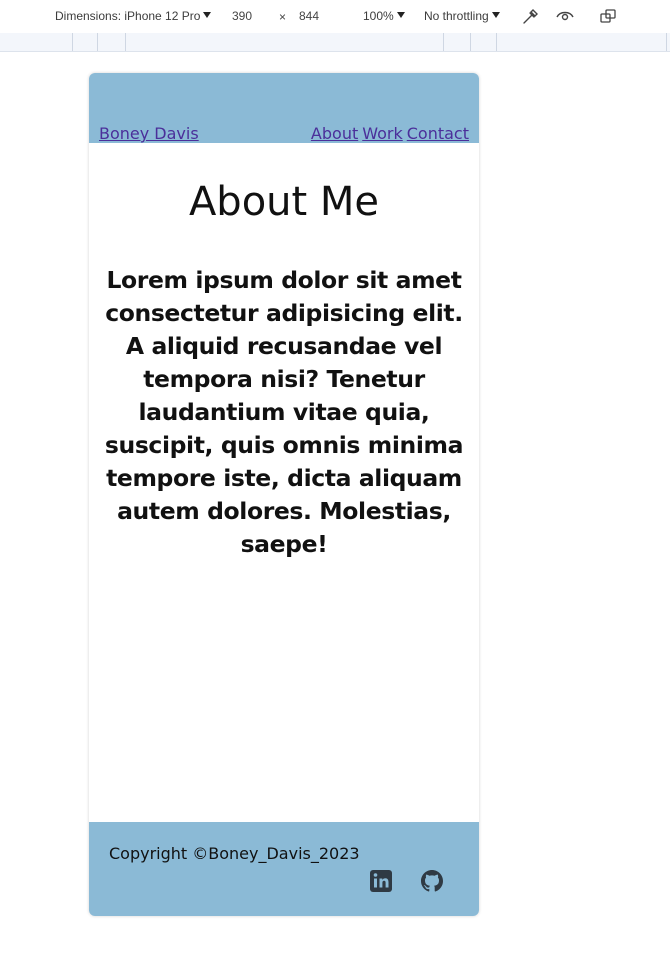 Image resolution: width=670 pixels, height=961 pixels. Describe the element at coordinates (284, 202) in the screenshot. I see `page-title: About Me` at that location.